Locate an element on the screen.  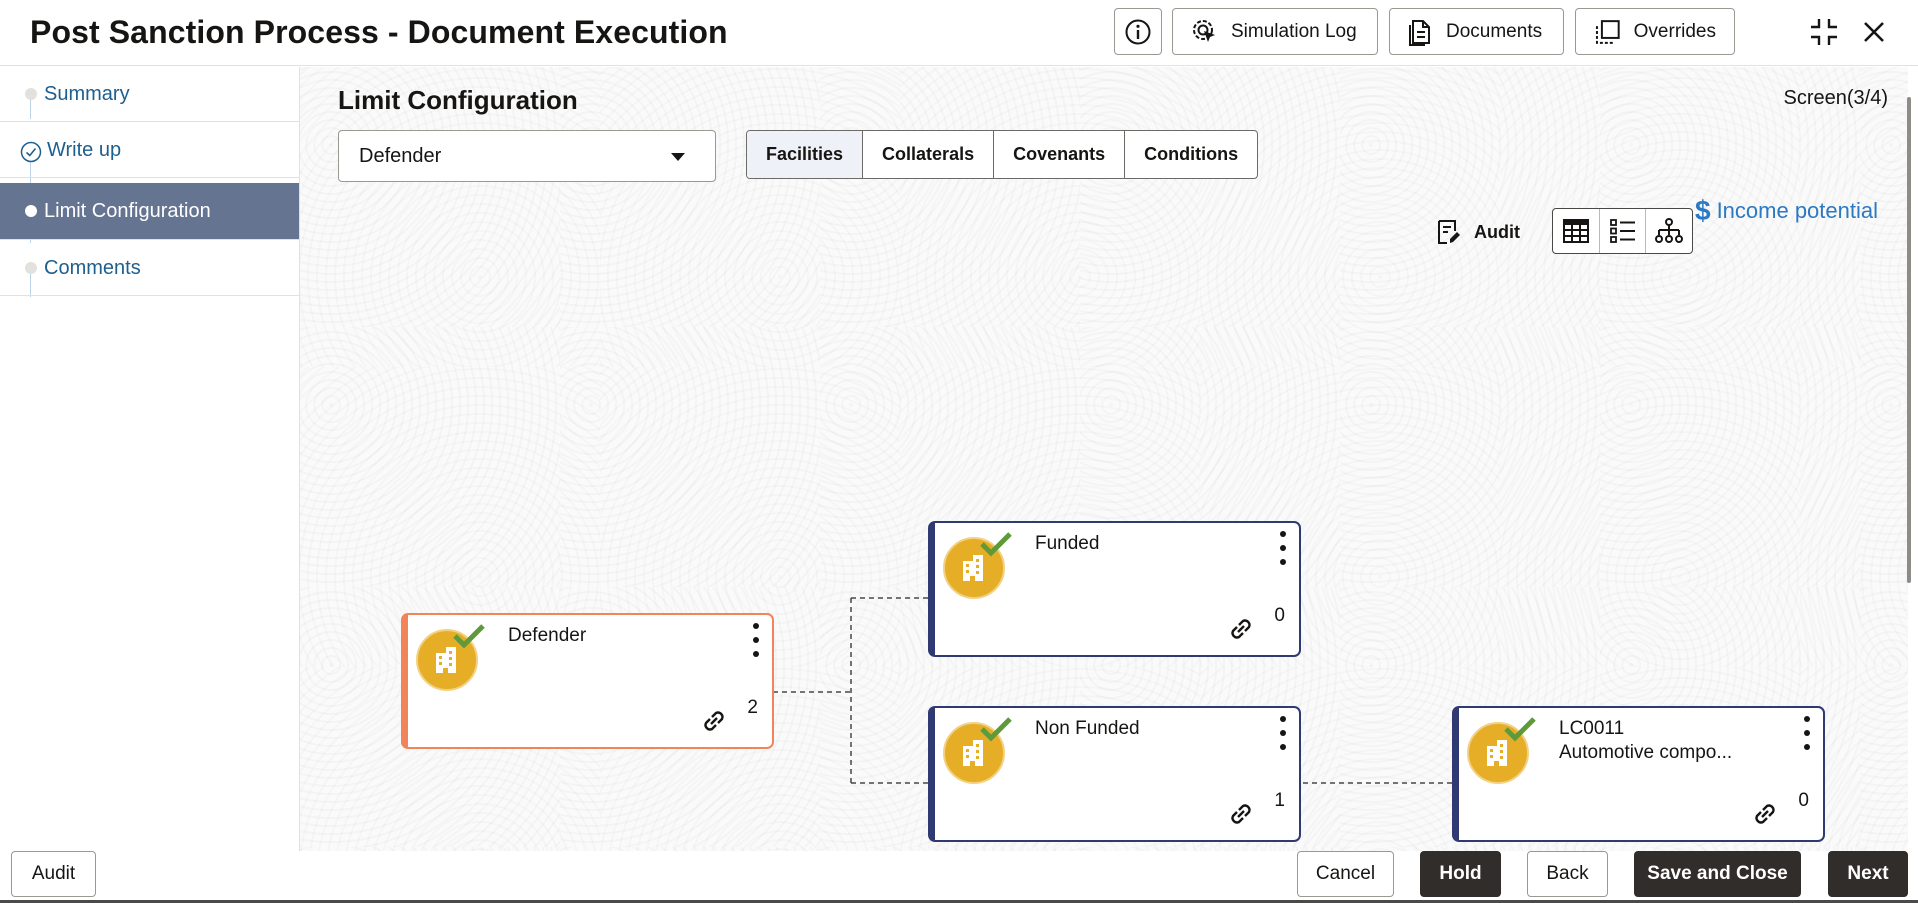
sidebar-item-comments: Comments is located at coordinates (149, 268).